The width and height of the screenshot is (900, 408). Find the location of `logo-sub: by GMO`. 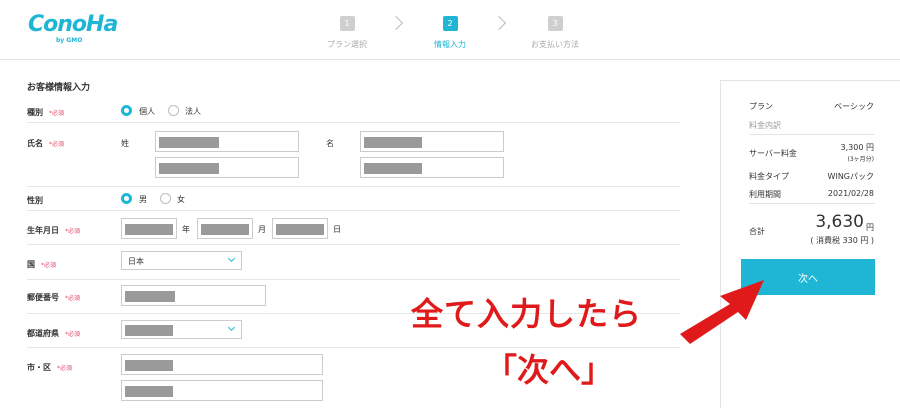

logo-sub: by GMO is located at coordinates (69, 40).